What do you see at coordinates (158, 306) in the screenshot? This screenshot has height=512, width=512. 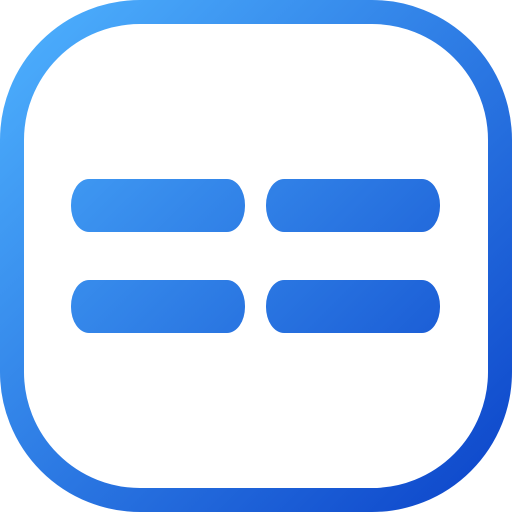 I see `pill-bottom-left` at bounding box center [158, 306].